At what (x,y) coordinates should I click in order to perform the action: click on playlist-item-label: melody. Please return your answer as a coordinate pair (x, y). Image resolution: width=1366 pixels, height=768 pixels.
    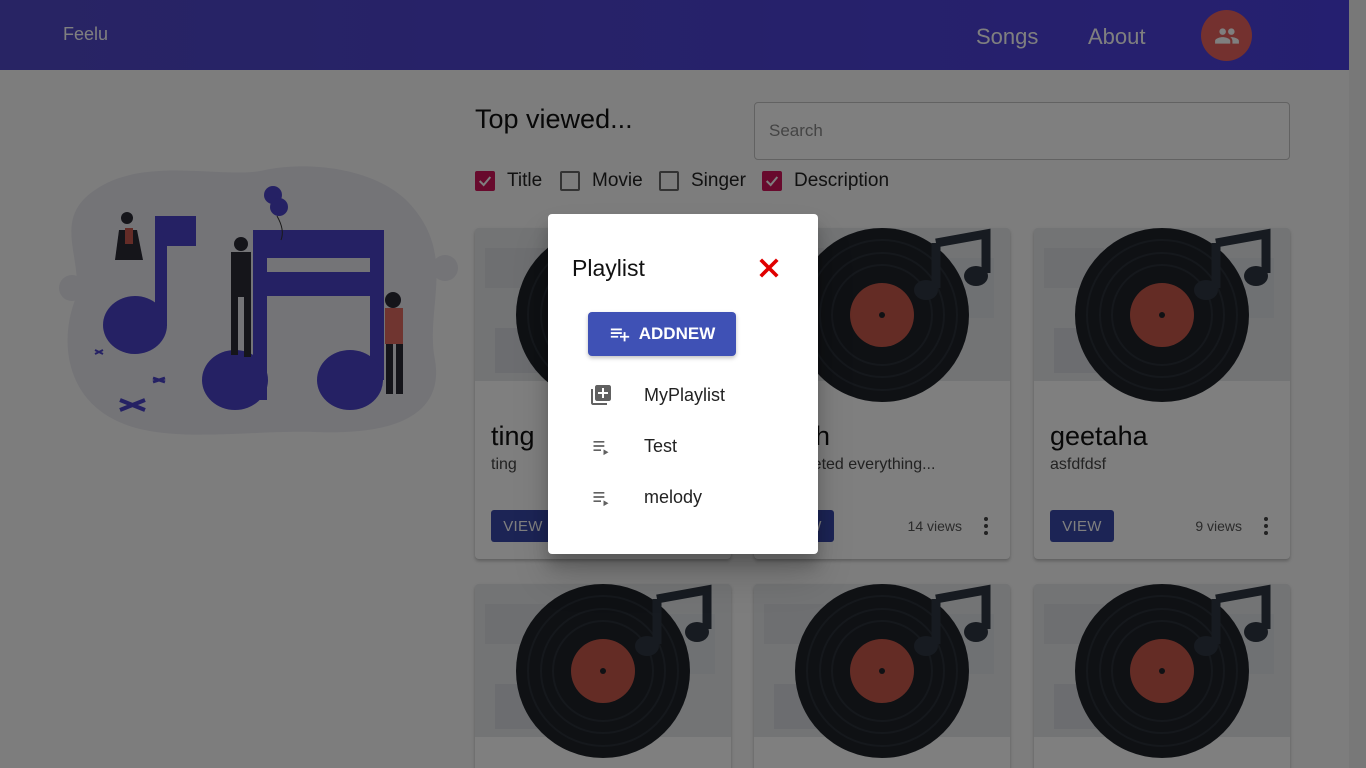
    Looking at the image, I should click on (673, 496).